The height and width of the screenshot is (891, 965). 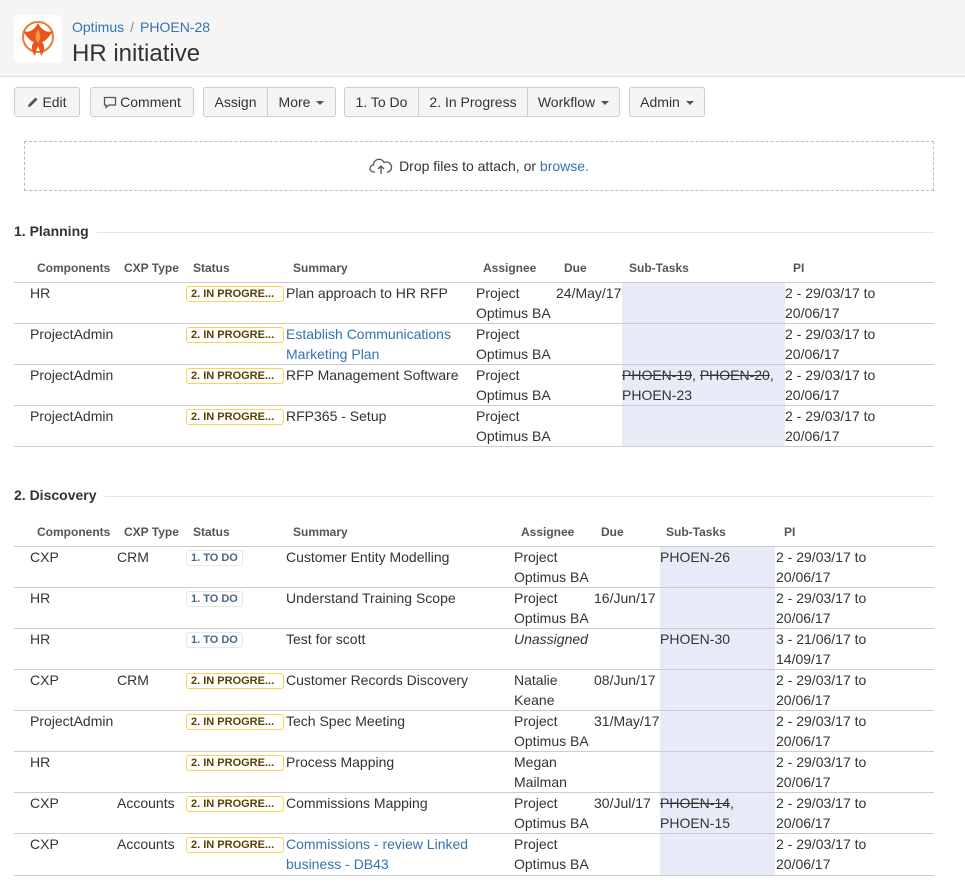 What do you see at coordinates (540, 772) in the screenshot?
I see `cell-assignee: Megan Mailman` at bounding box center [540, 772].